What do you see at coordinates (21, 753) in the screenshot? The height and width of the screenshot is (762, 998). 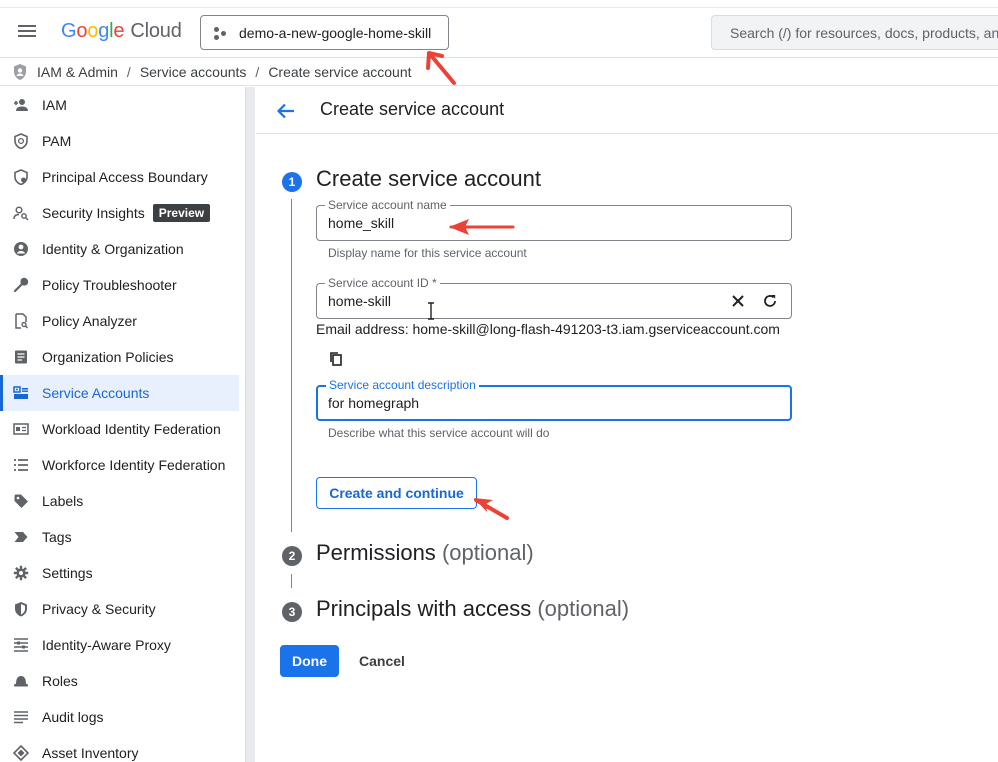 I see `diamond-icon` at bounding box center [21, 753].